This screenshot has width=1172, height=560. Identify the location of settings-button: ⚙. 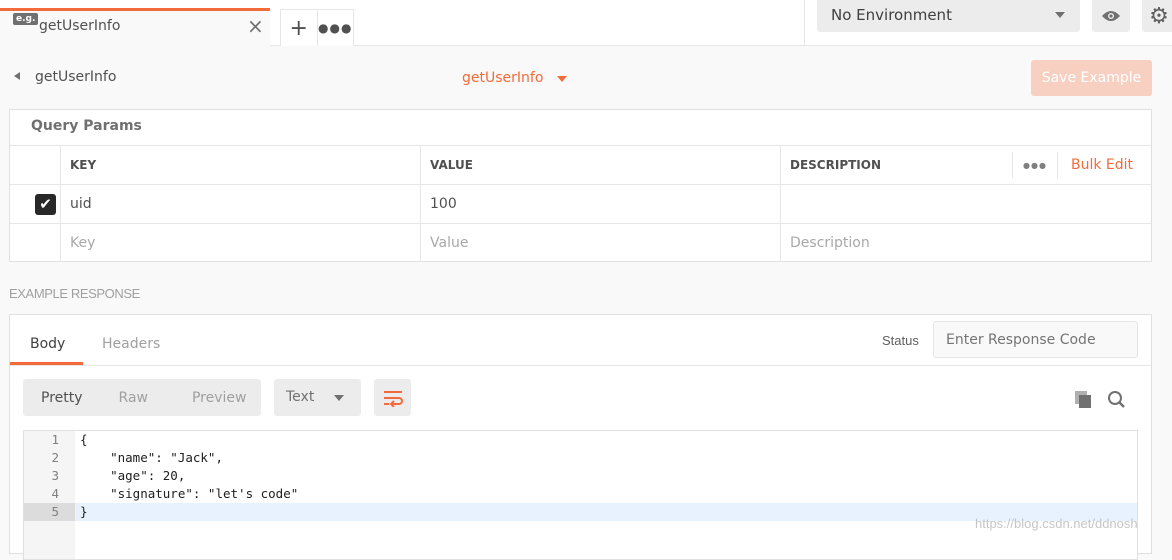
(1157, 16).